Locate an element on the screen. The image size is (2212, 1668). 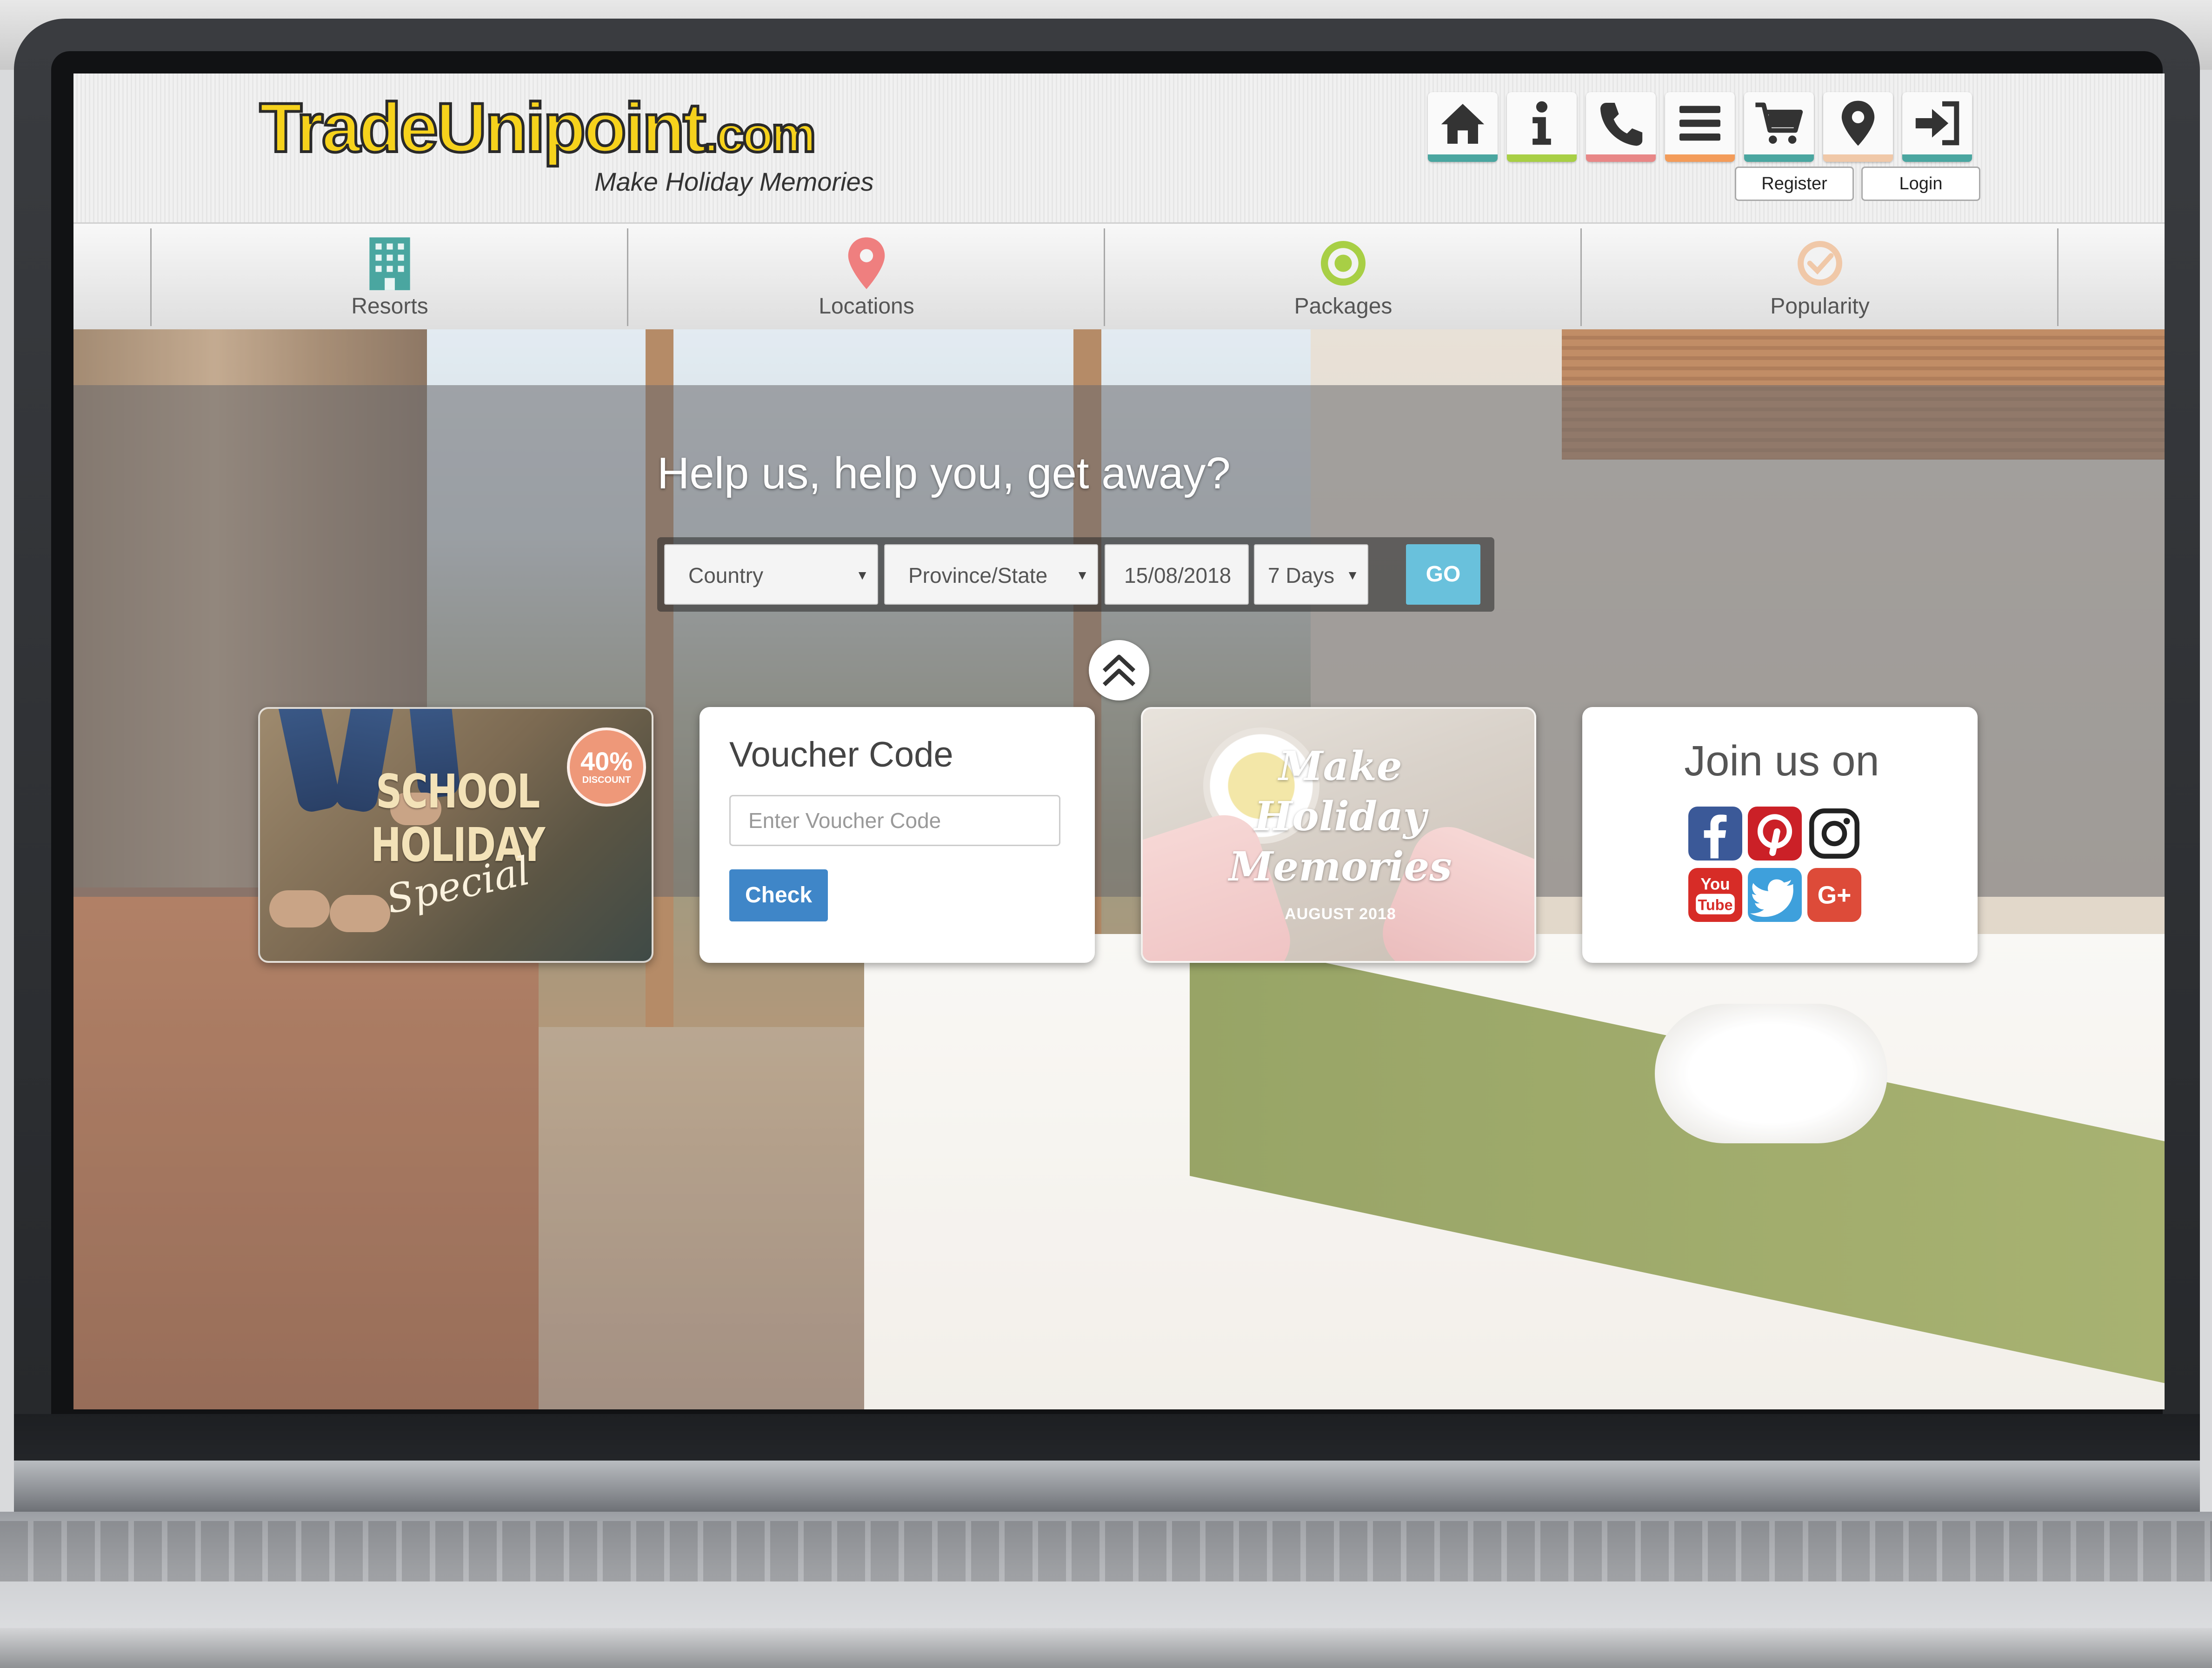
promo-headline: SCHOOL HOLIDAY is located at coordinates (458, 818).